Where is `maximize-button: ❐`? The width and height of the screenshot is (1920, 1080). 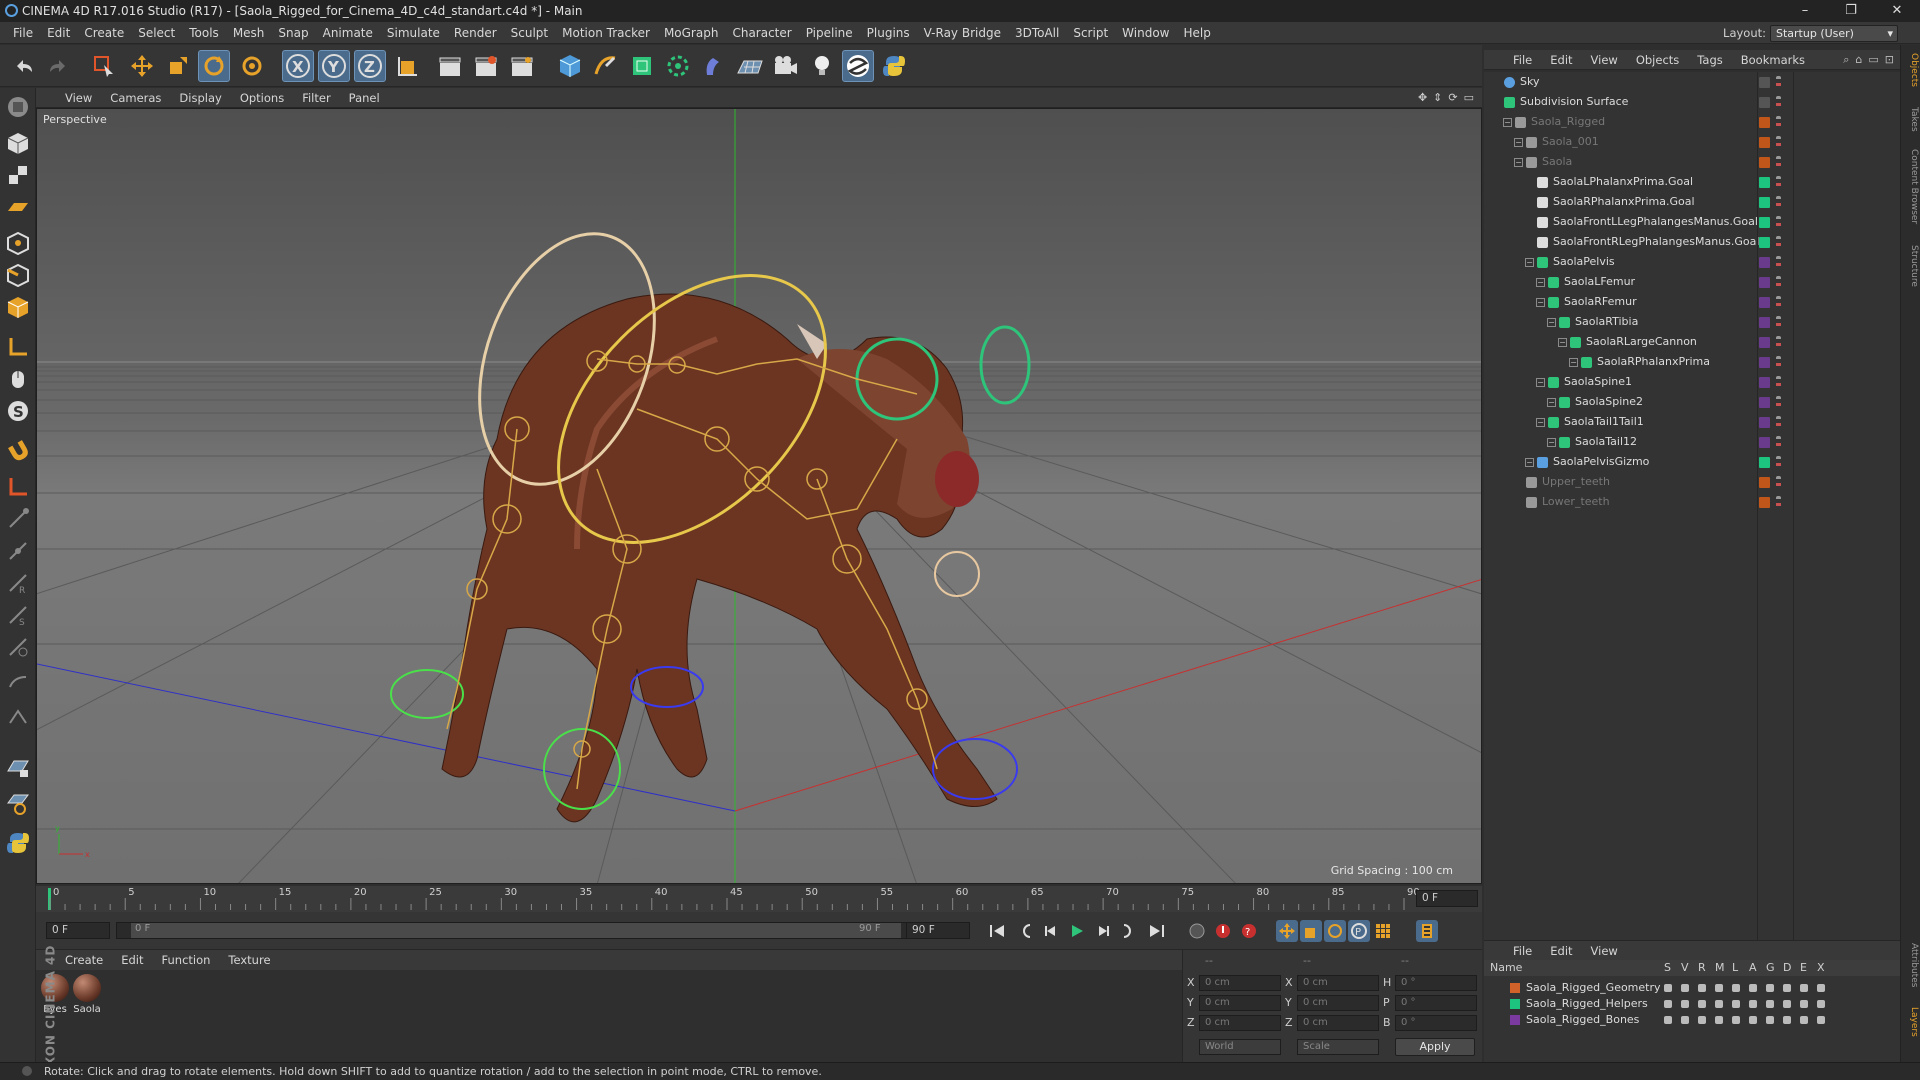 maximize-button: ❐ is located at coordinates (1851, 11).